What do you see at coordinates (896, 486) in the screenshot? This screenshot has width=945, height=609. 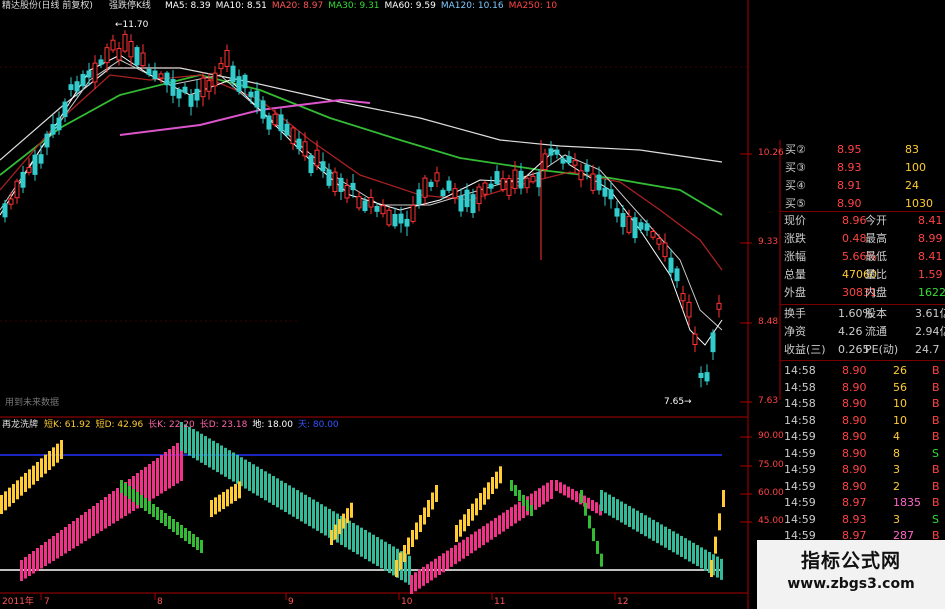 I see `tick-volume: 2` at bounding box center [896, 486].